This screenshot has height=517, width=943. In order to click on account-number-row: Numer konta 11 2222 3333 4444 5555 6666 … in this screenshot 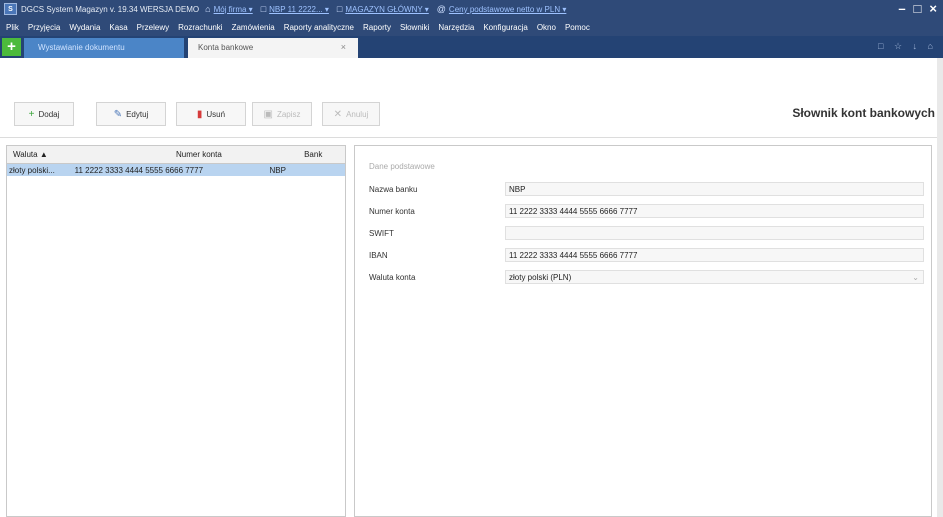, I will do `click(646, 211)`.